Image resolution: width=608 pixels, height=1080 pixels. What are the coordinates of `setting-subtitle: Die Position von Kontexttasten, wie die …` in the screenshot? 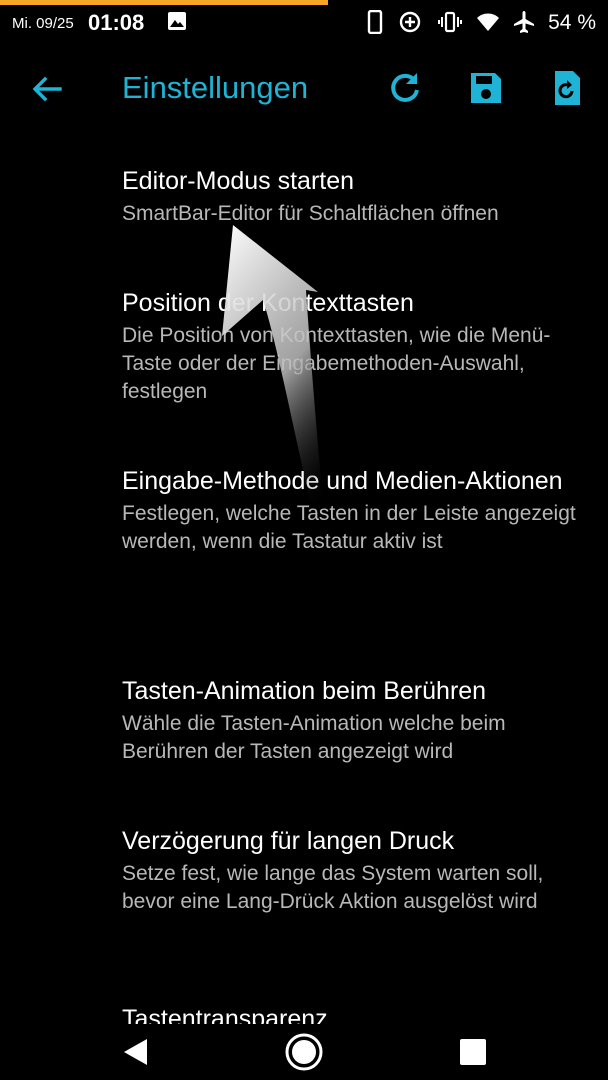 It's located at (336, 363).